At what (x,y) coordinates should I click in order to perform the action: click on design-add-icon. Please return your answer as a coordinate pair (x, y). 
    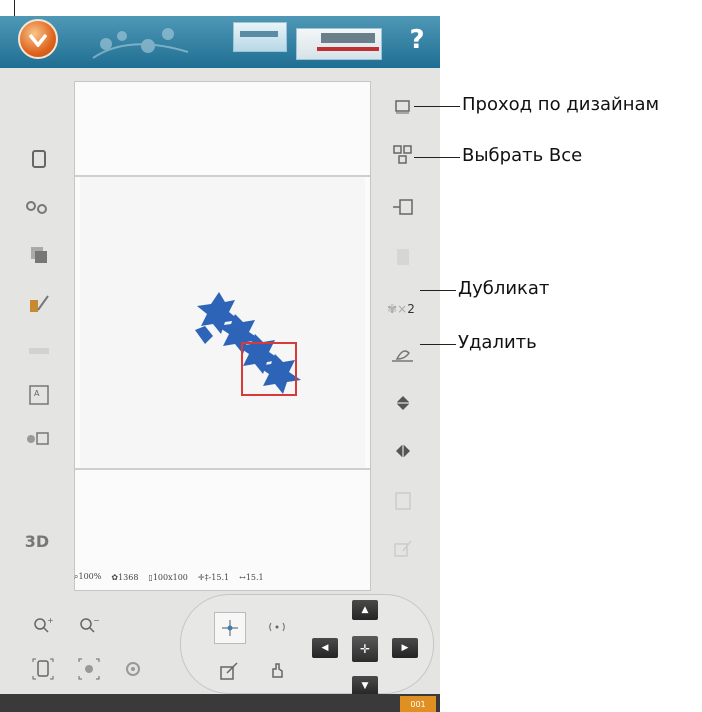
    Looking at the image, I should click on (37, 207).